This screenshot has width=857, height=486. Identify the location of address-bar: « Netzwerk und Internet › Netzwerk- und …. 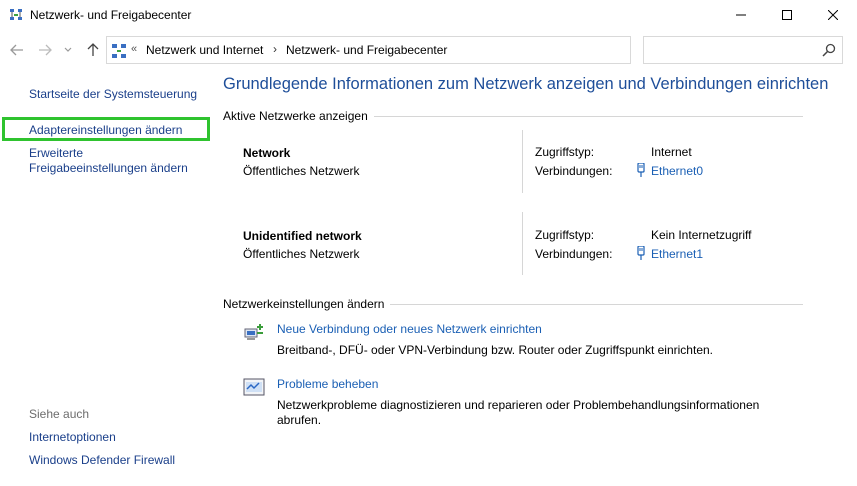
(415, 50).